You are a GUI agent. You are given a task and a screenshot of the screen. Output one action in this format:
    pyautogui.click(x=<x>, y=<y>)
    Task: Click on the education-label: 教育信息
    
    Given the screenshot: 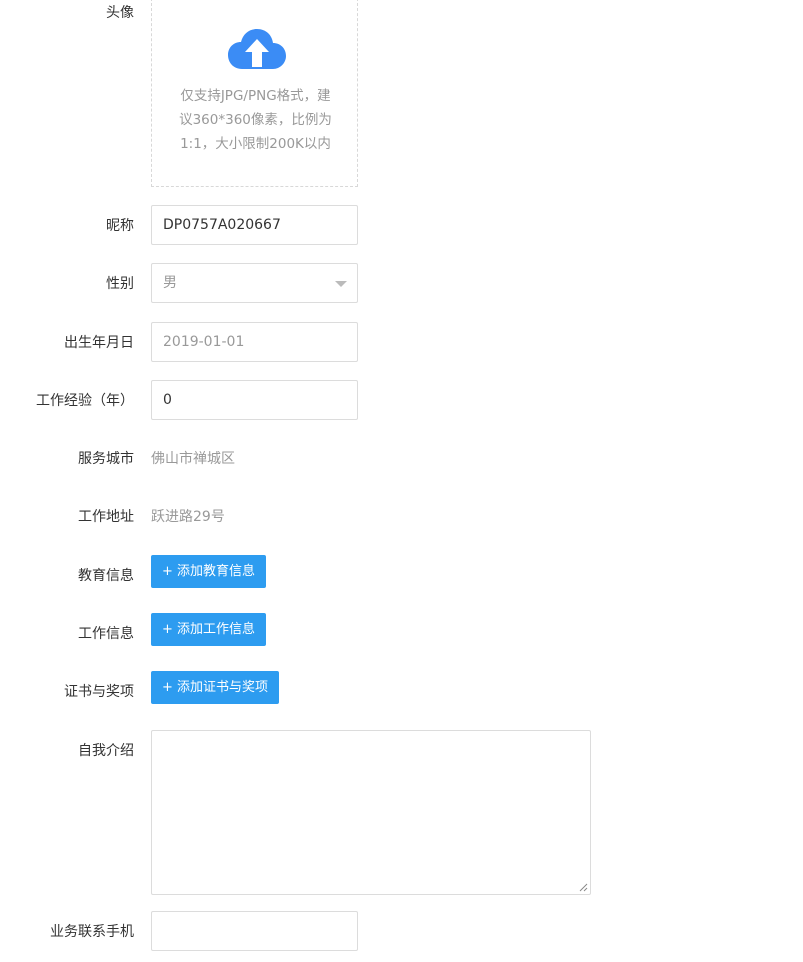 What is the action you would take?
    pyautogui.click(x=106, y=576)
    